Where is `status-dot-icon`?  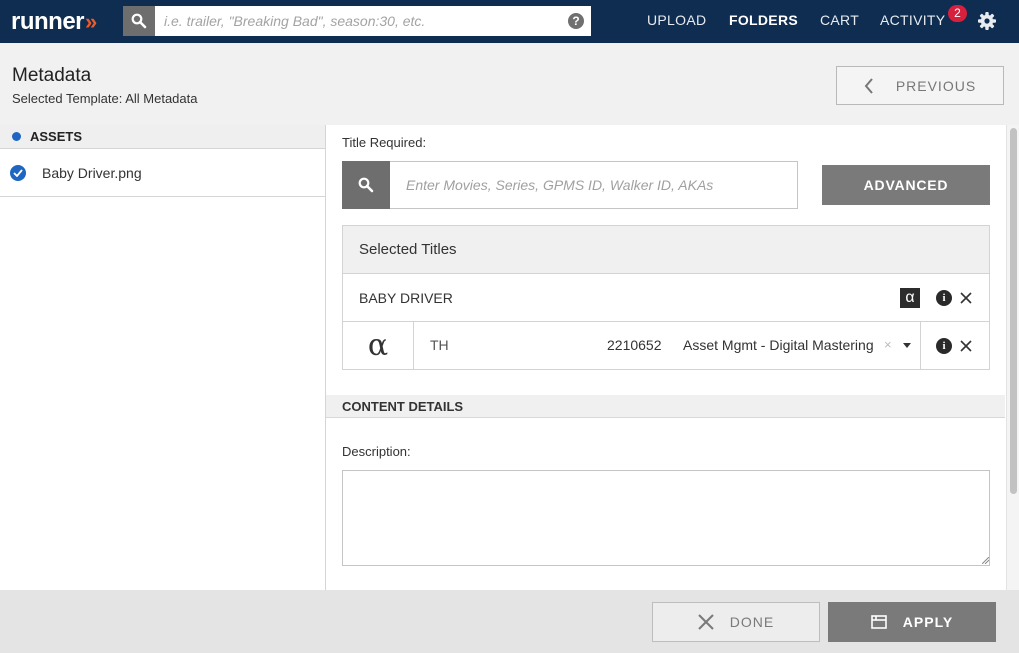 status-dot-icon is located at coordinates (16, 136).